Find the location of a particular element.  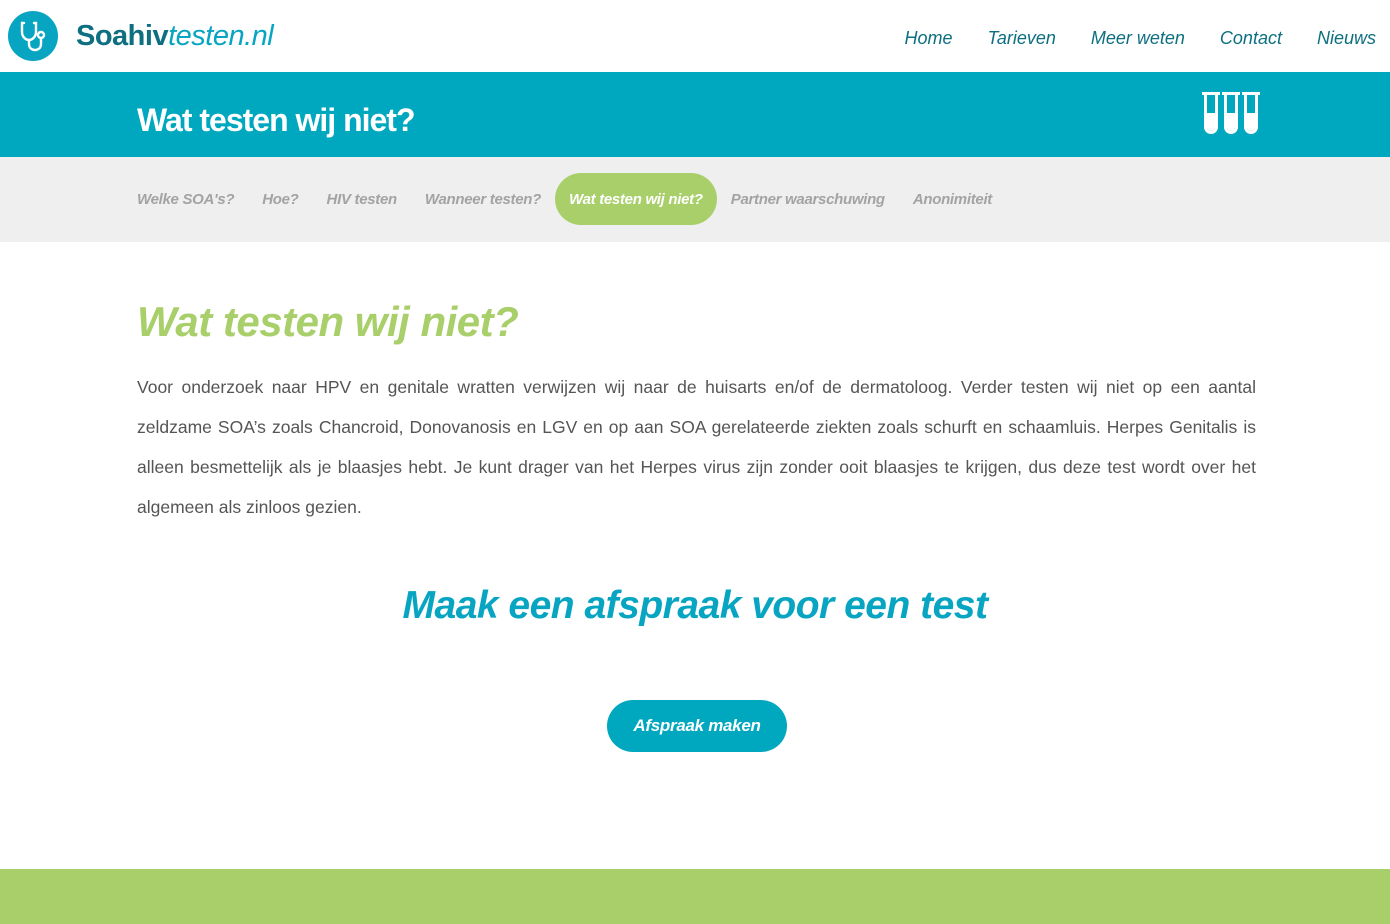

cta-heading: Maak een afspraak voor een test is located at coordinates (695, 605).